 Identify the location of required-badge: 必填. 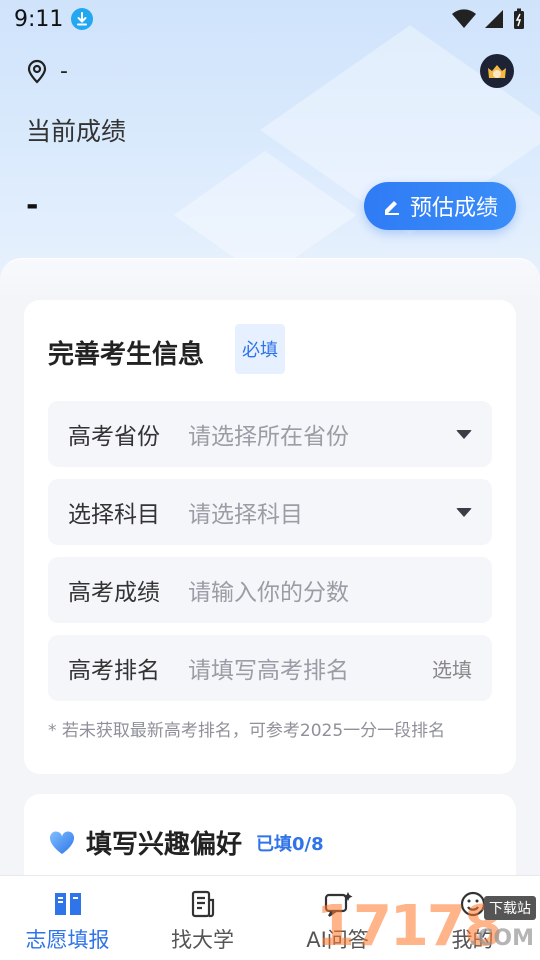
(260, 349).